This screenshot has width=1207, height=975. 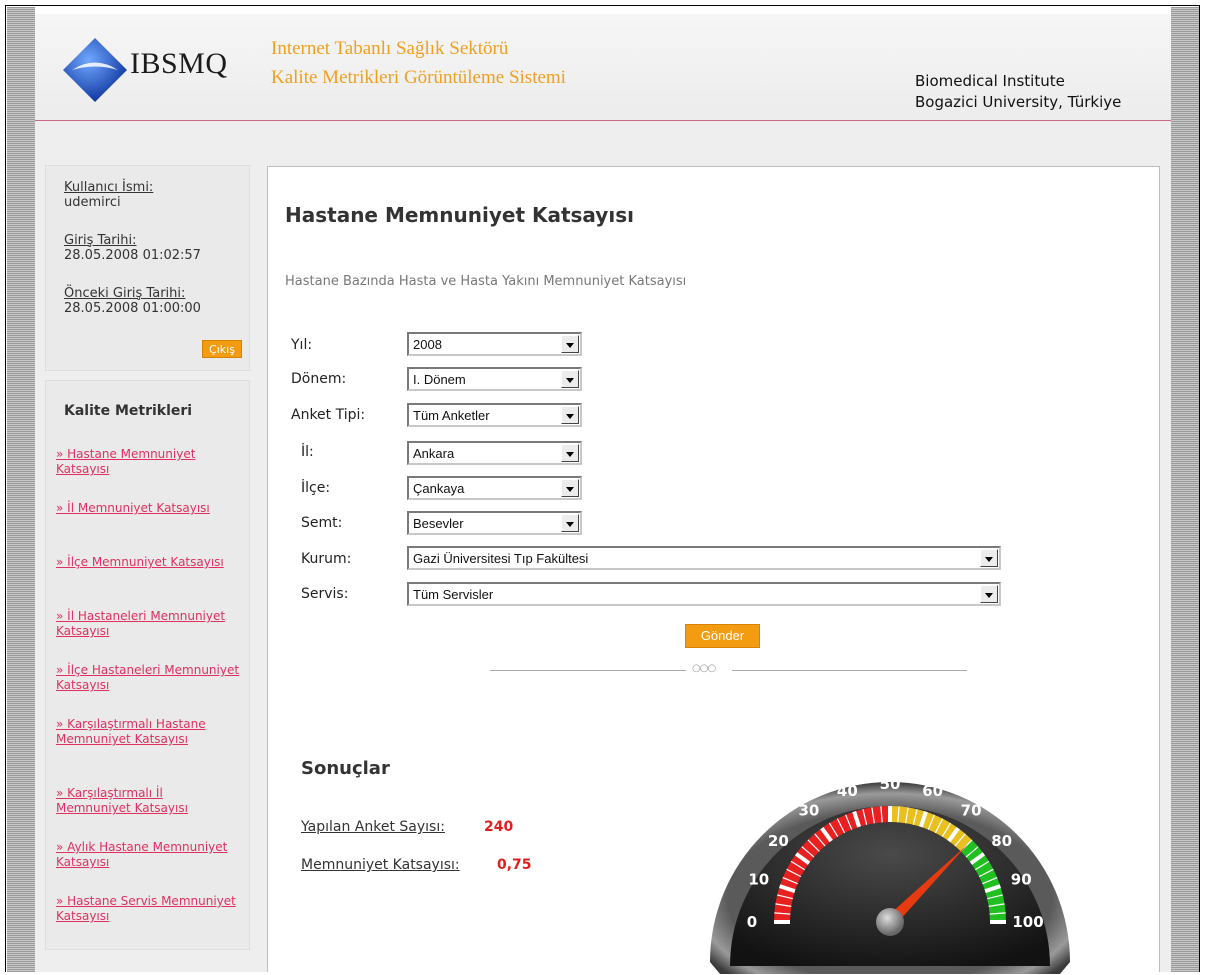 What do you see at coordinates (21, 489) in the screenshot?
I see `left-edge-strip` at bounding box center [21, 489].